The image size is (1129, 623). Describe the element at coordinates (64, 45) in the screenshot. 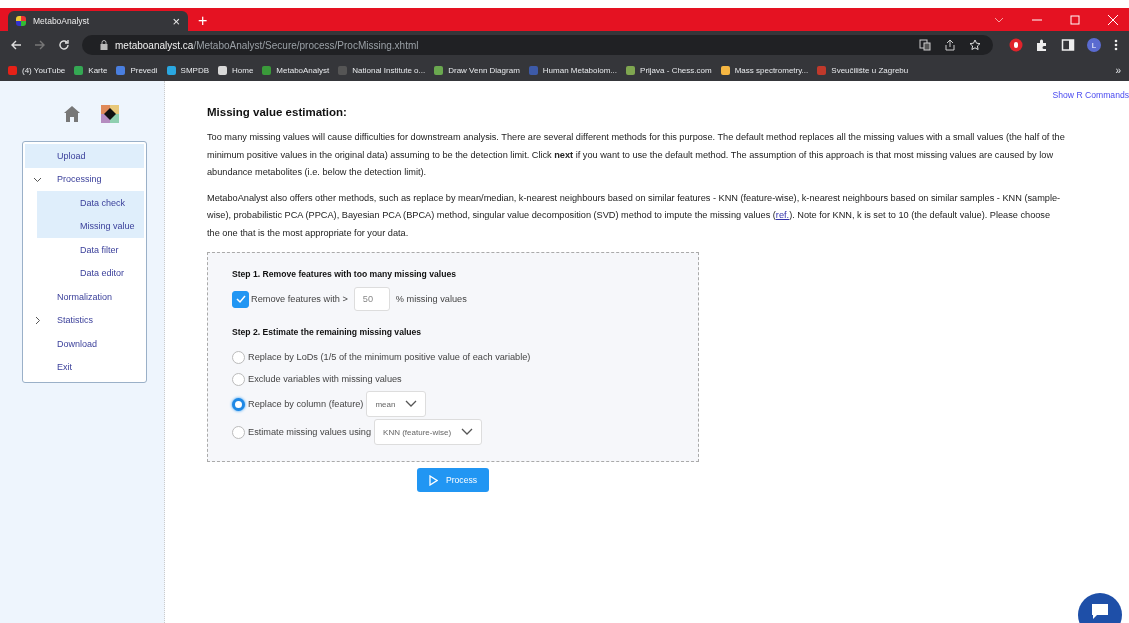

I see `reload-icon` at that location.